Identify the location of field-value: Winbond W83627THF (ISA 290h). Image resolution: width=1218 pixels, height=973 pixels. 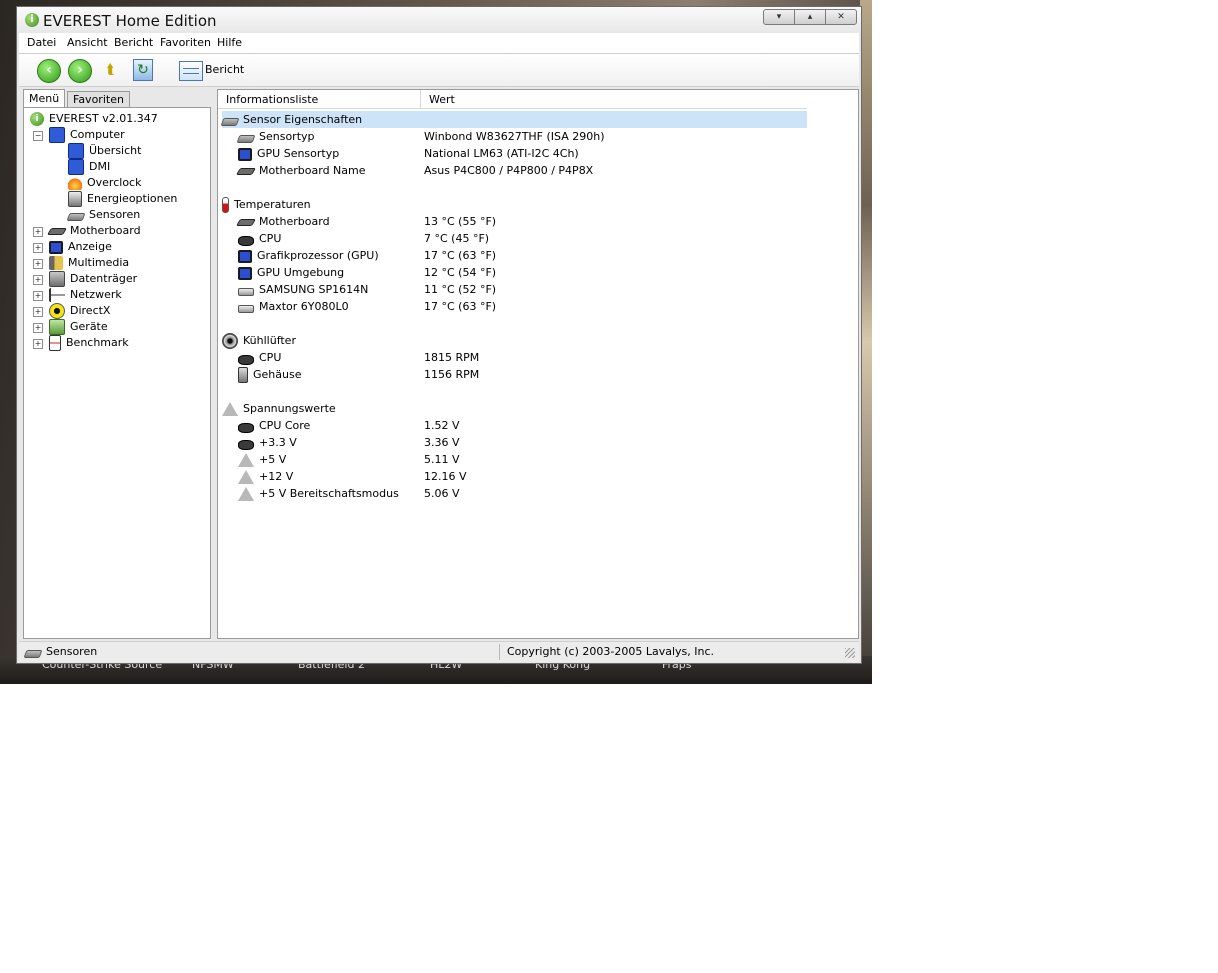
(514, 136).